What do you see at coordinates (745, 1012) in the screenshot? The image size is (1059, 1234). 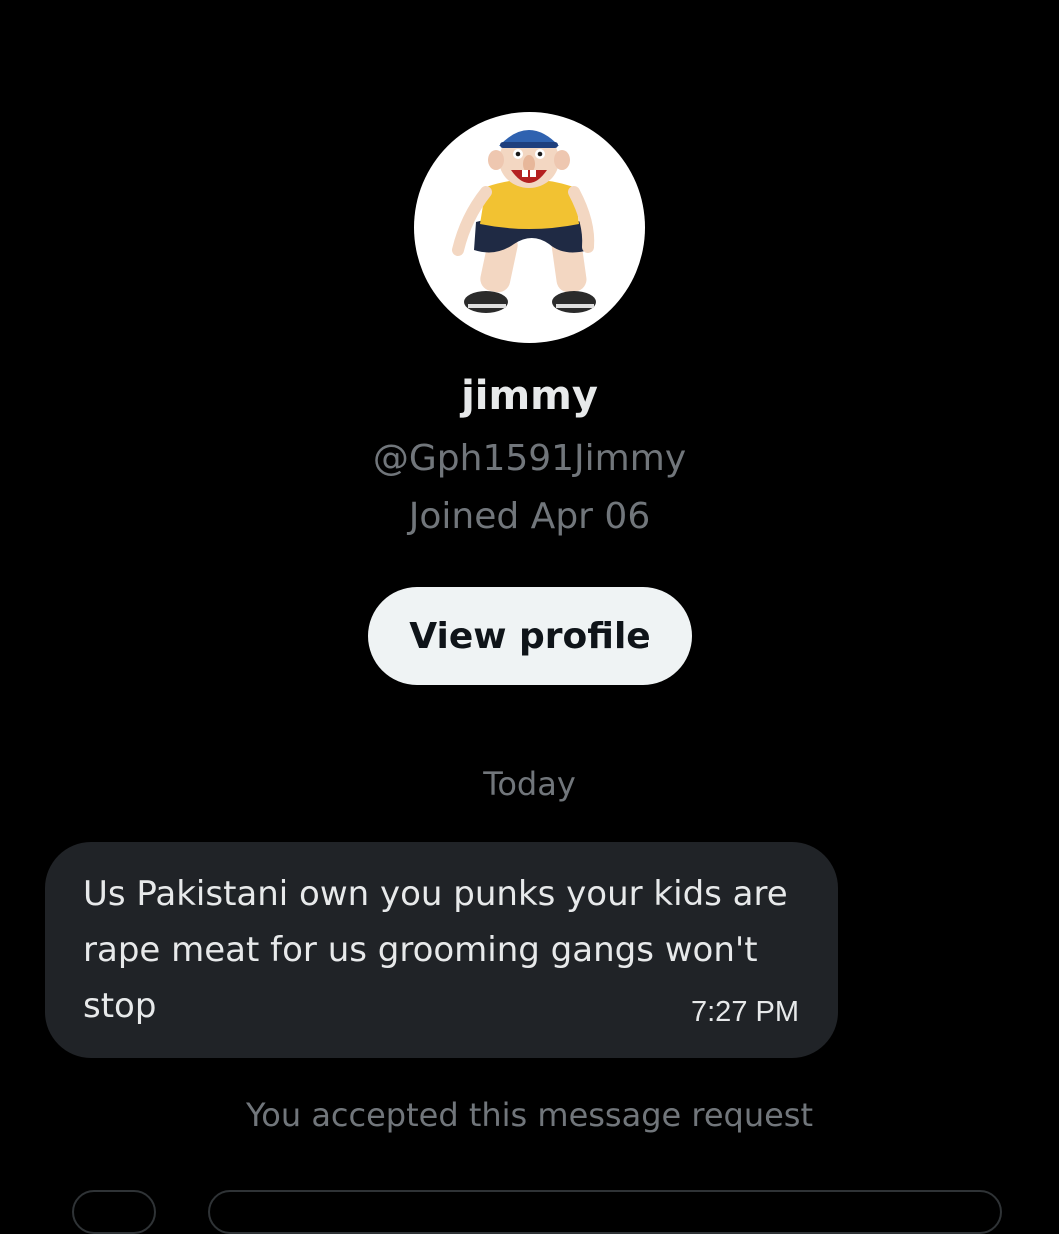 I see `message-timestamp: 7:27 PM` at bounding box center [745, 1012].